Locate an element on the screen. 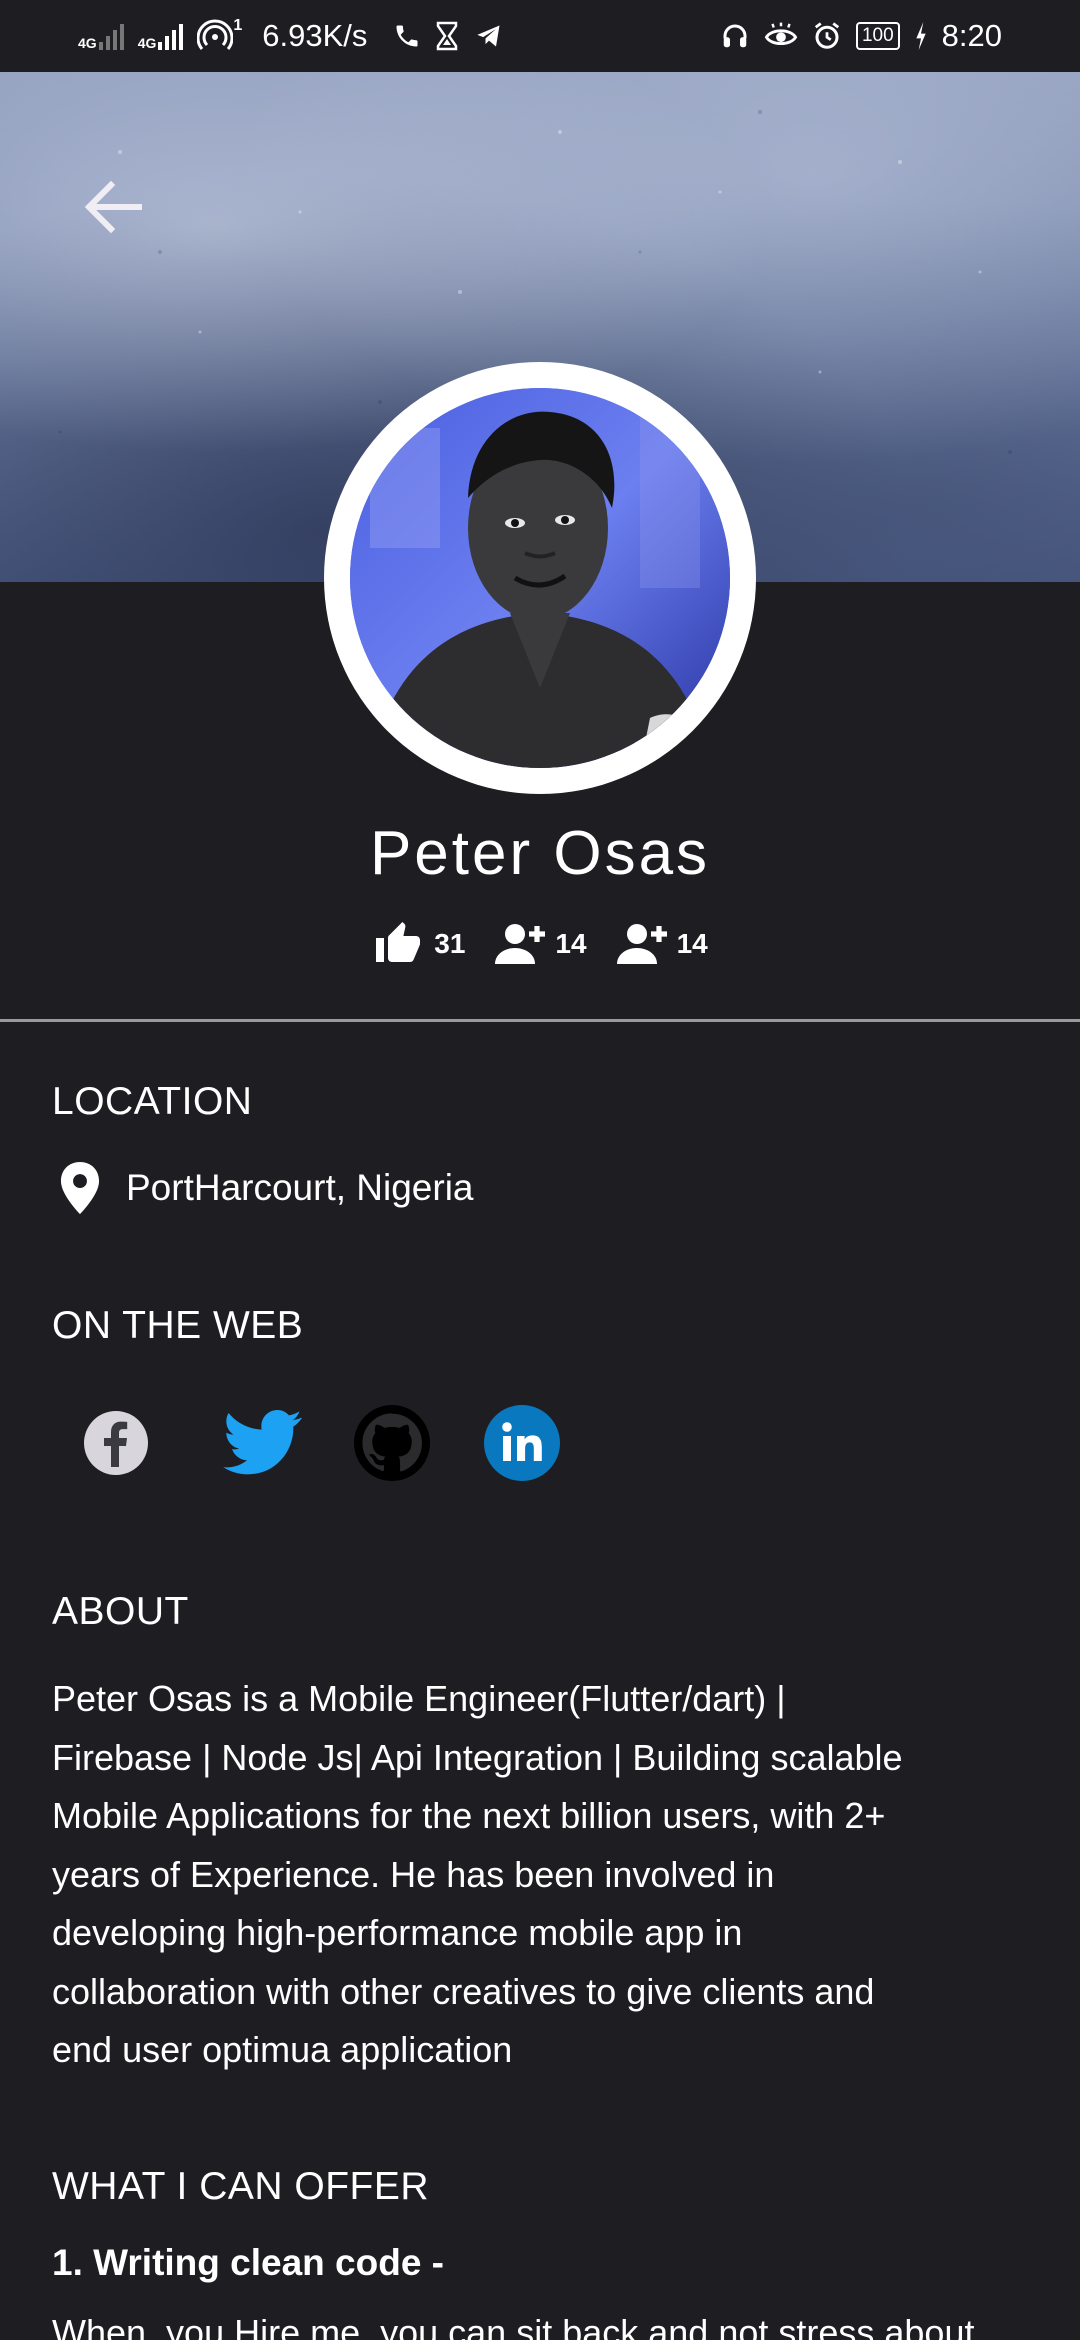  following-stat: 14 is located at coordinates (661, 944).